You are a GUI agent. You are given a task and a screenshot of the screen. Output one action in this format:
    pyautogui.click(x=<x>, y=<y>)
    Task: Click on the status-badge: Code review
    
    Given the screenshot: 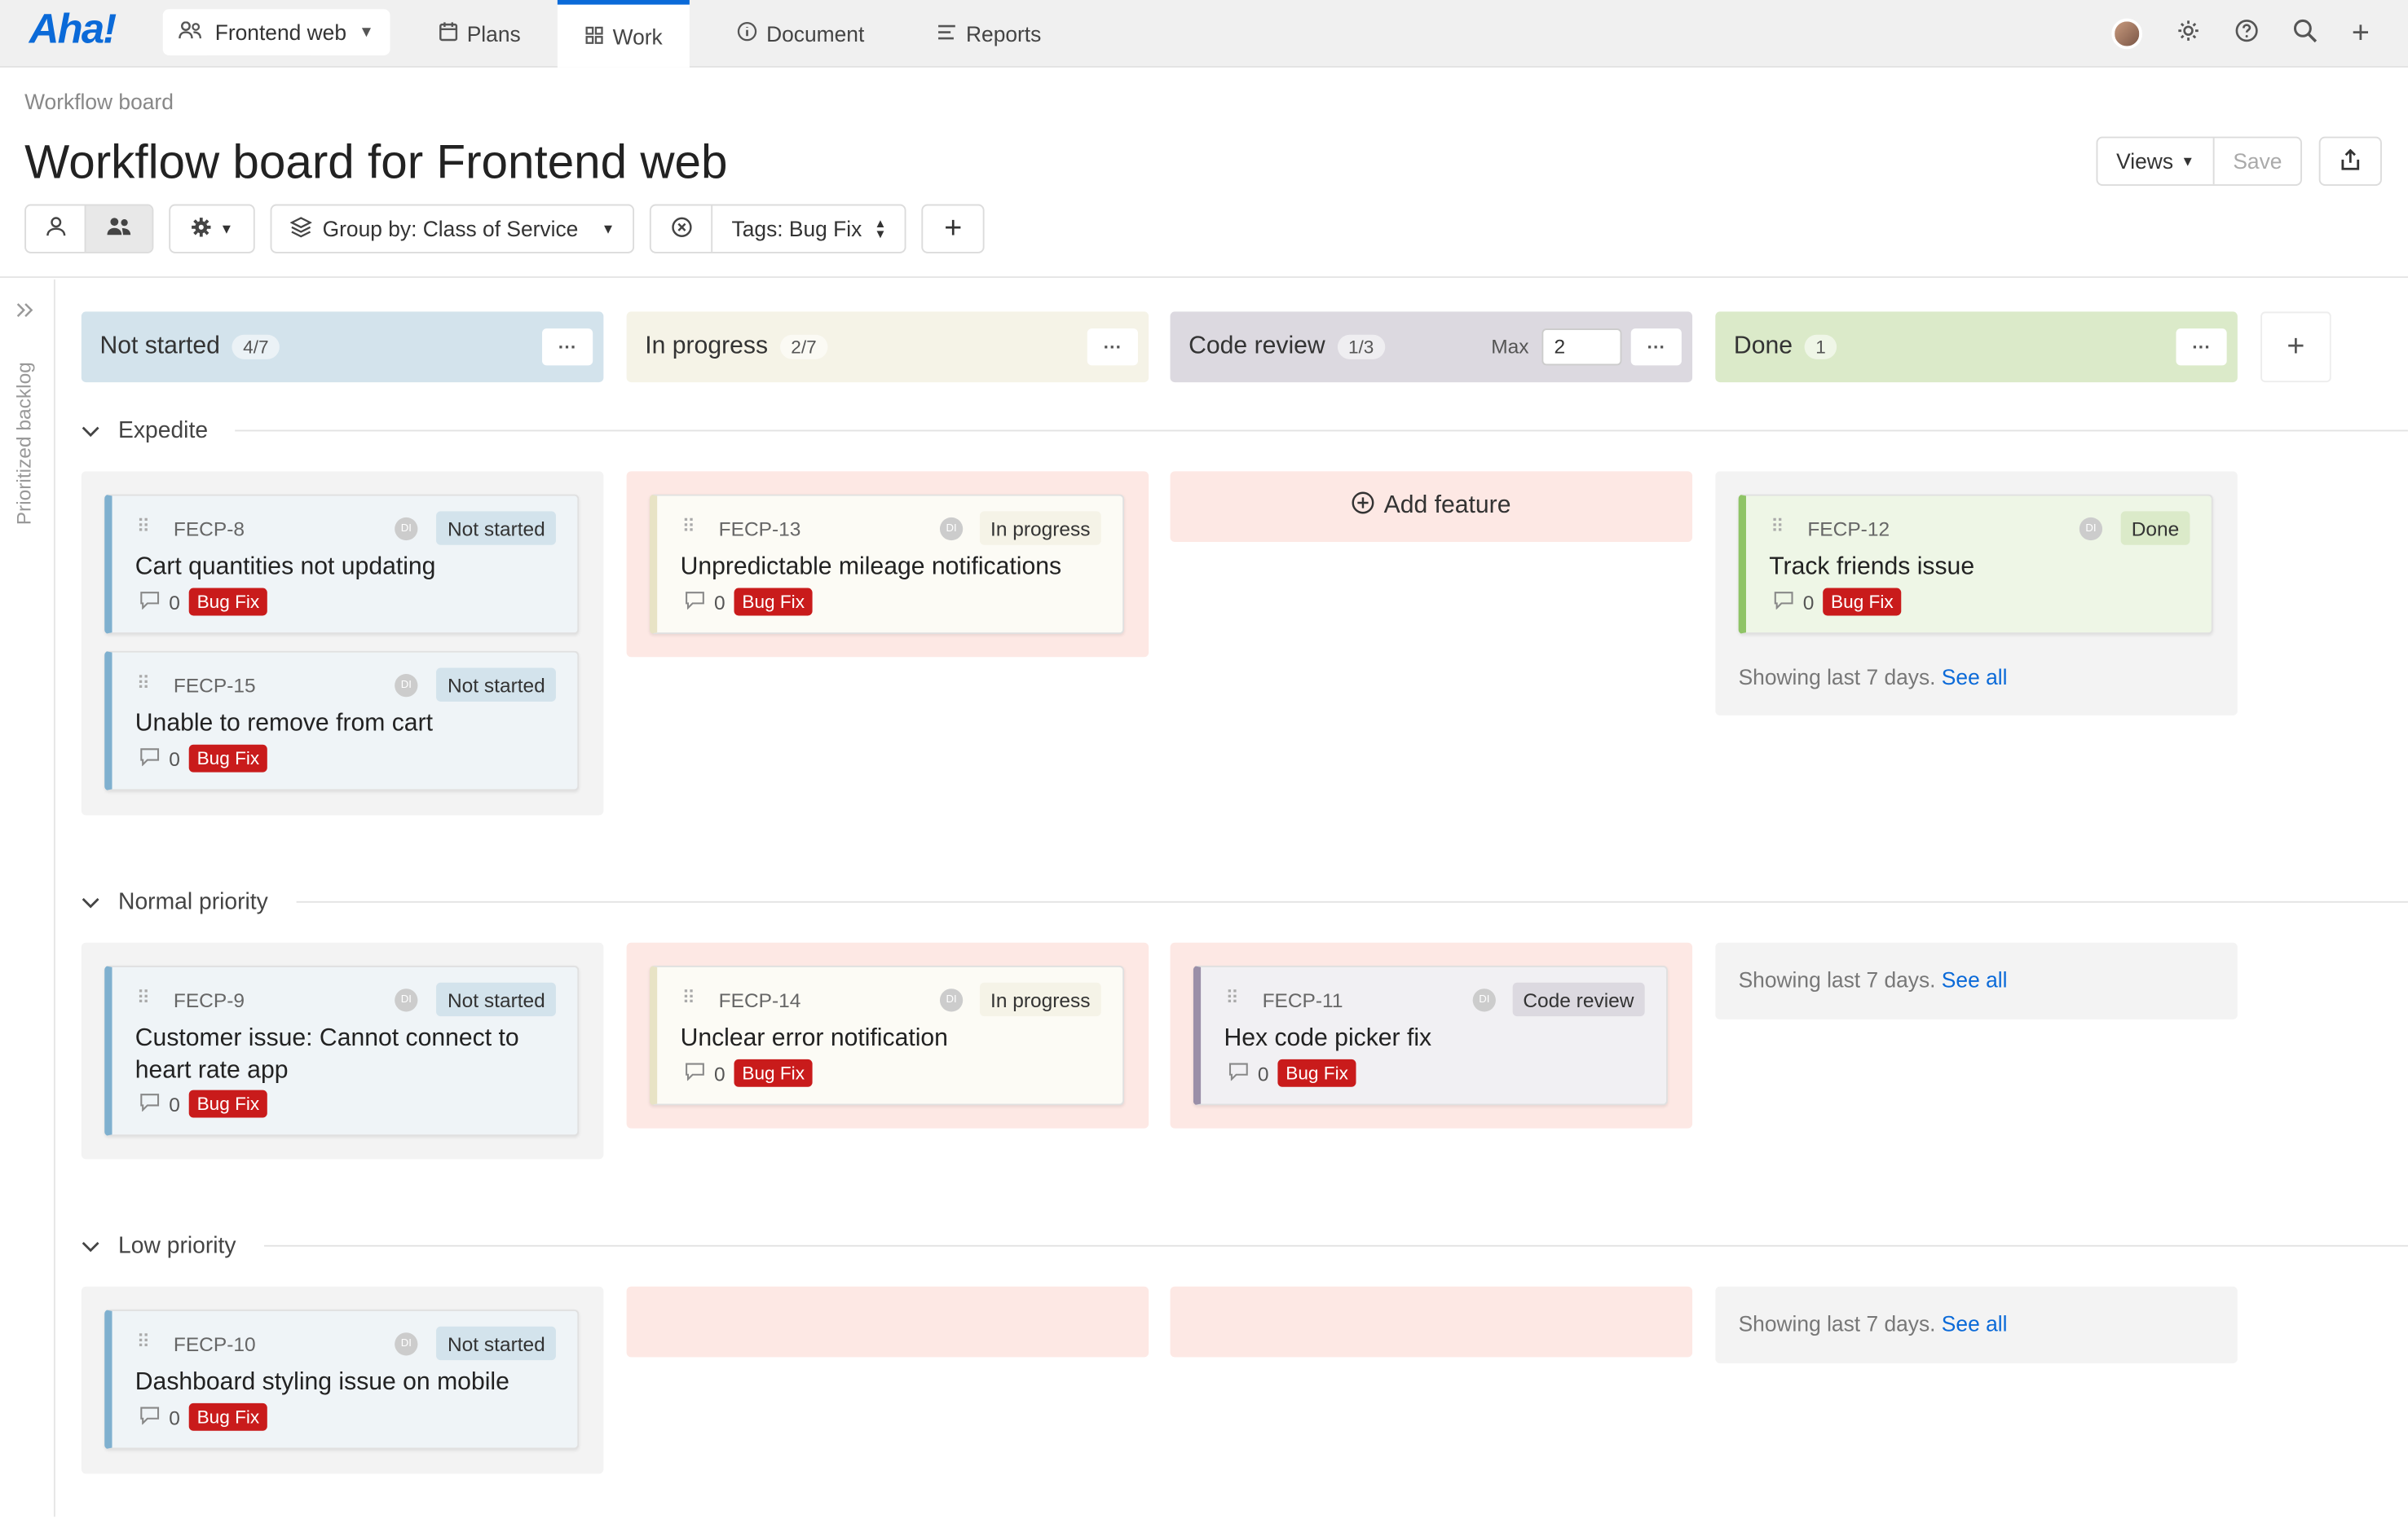 What is the action you would take?
    pyautogui.click(x=1578, y=1000)
    